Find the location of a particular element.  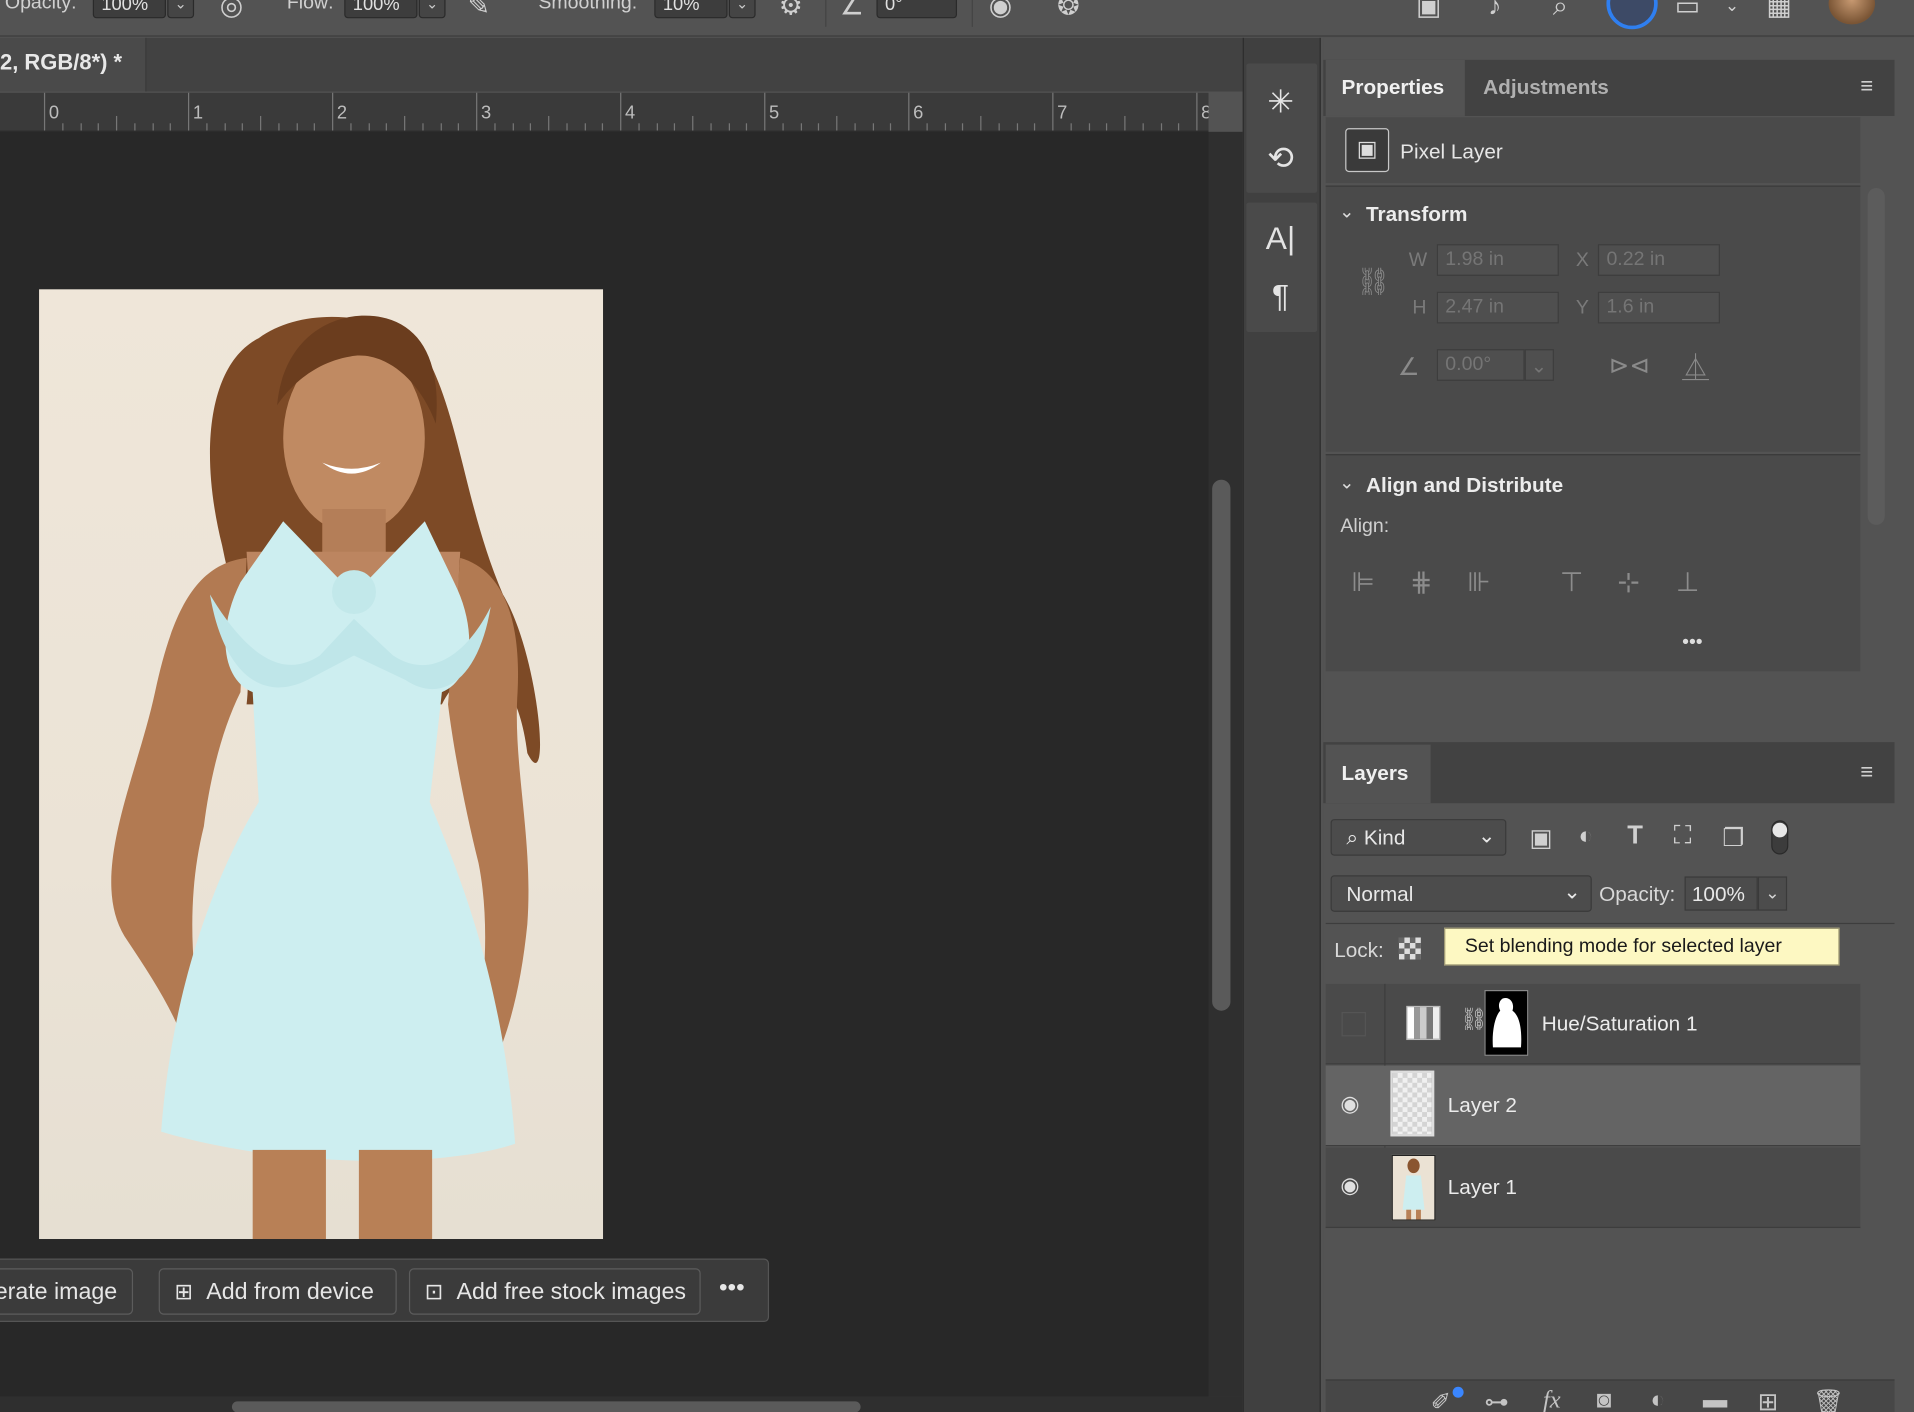

layer-opacity-input: 100% is located at coordinates (1721, 893).